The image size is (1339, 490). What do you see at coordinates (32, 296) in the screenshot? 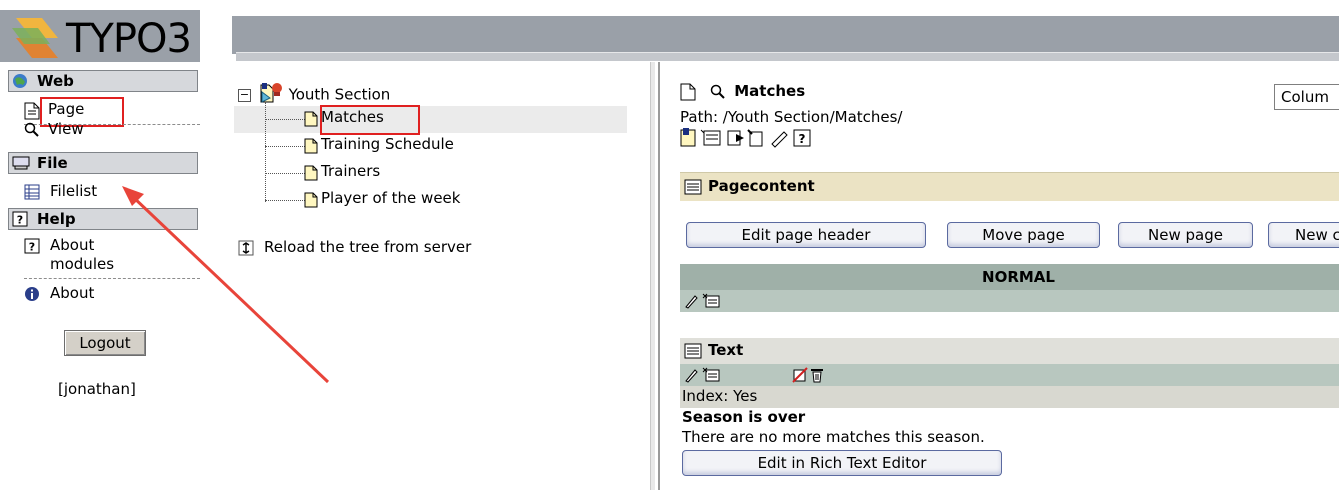
I see `info-icon` at bounding box center [32, 296].